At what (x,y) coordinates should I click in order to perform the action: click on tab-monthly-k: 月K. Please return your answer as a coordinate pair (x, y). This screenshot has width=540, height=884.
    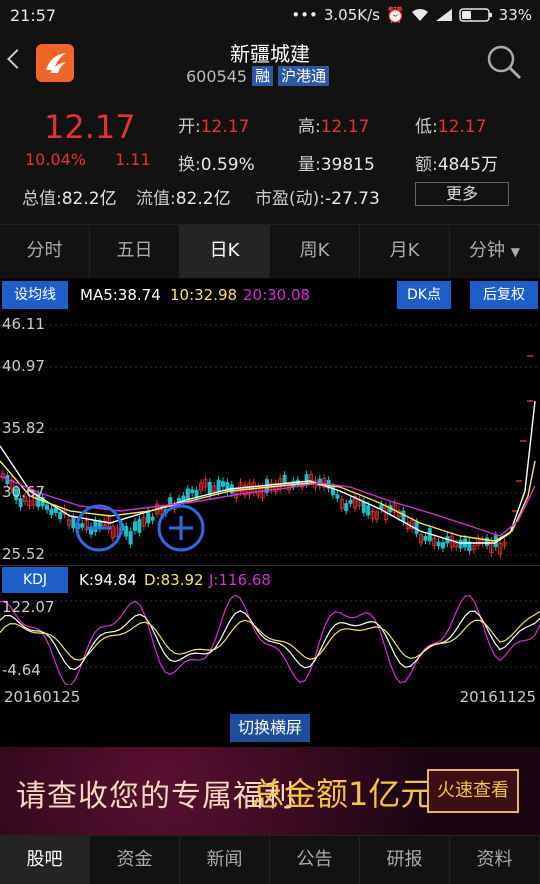
    Looking at the image, I should click on (405, 251).